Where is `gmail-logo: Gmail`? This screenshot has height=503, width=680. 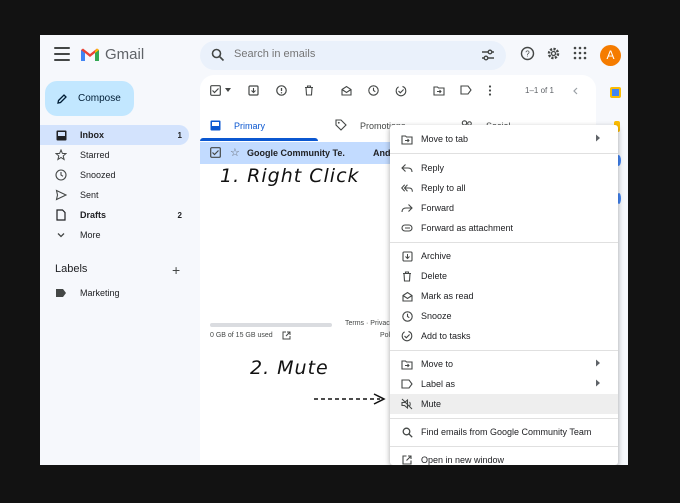 gmail-logo: Gmail is located at coordinates (112, 54).